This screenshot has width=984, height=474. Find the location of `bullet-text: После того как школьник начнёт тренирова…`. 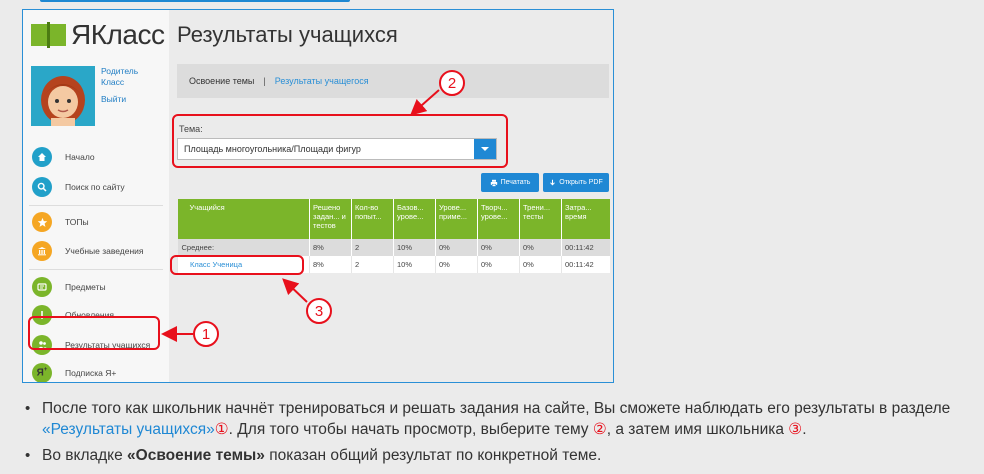

bullet-text: После того как школьник начнёт тренирова… is located at coordinates (496, 408).